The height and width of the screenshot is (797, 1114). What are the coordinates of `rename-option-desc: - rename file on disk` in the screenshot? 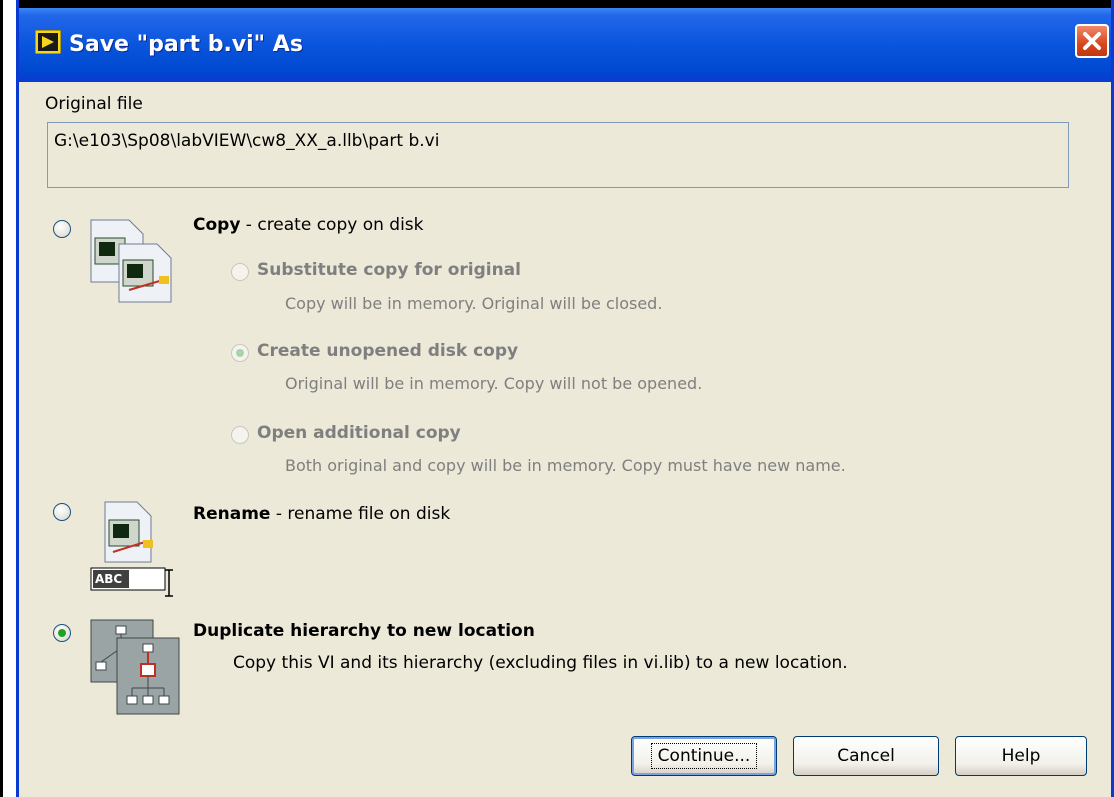 It's located at (360, 514).